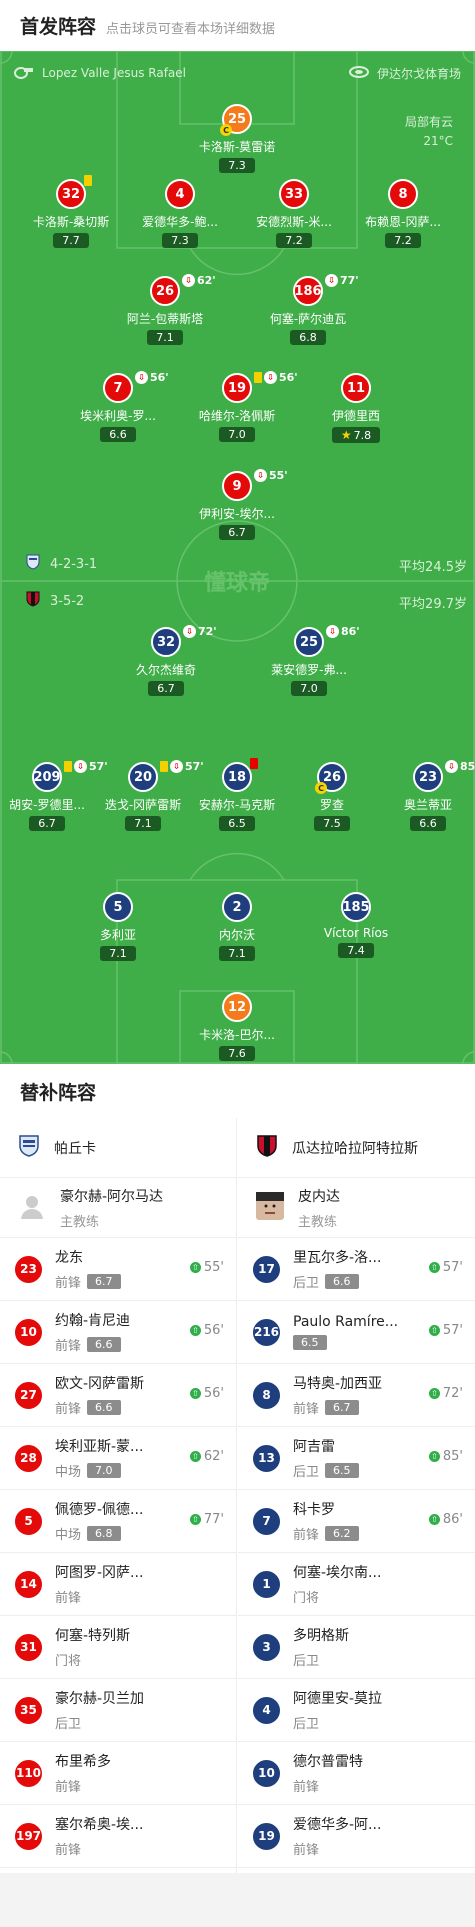 This screenshot has height=1927, width=475. Describe the element at coordinates (319, 1196) in the screenshot. I see `coach-name: 皮内达` at that location.